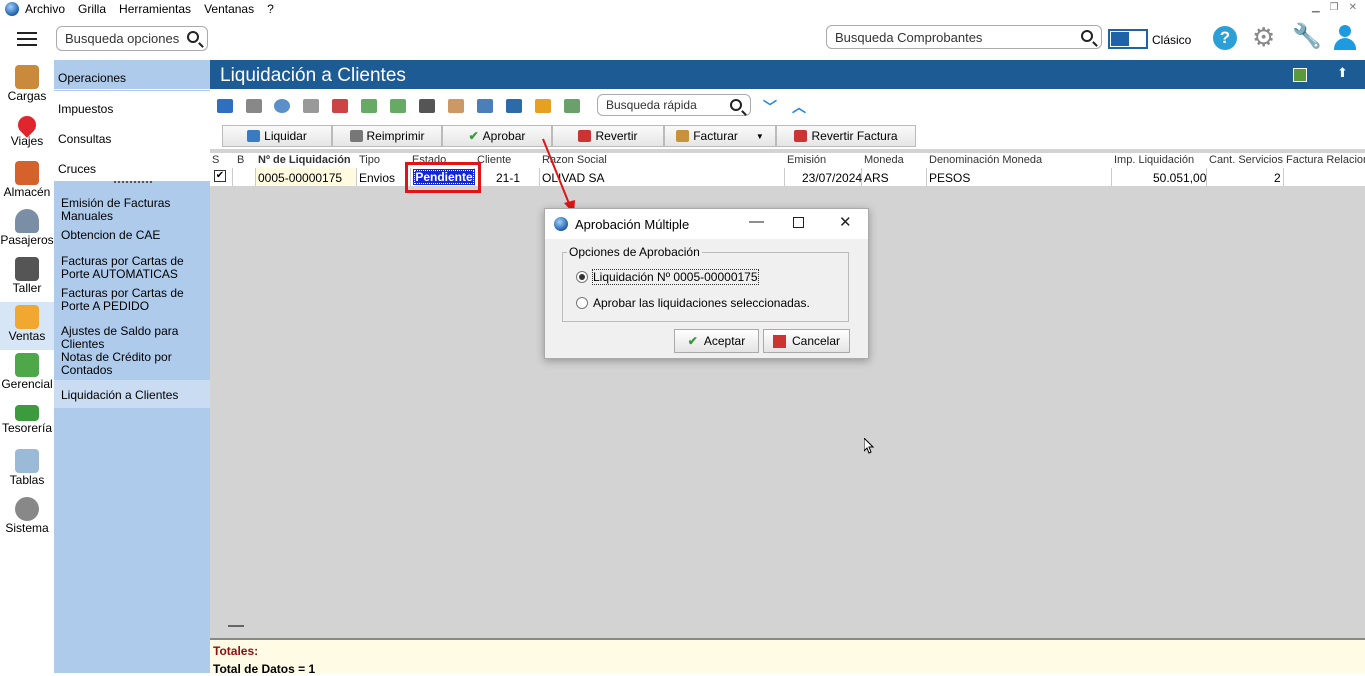  I want to click on cell-razon-social: OLIVAD SA, so click(573, 178).